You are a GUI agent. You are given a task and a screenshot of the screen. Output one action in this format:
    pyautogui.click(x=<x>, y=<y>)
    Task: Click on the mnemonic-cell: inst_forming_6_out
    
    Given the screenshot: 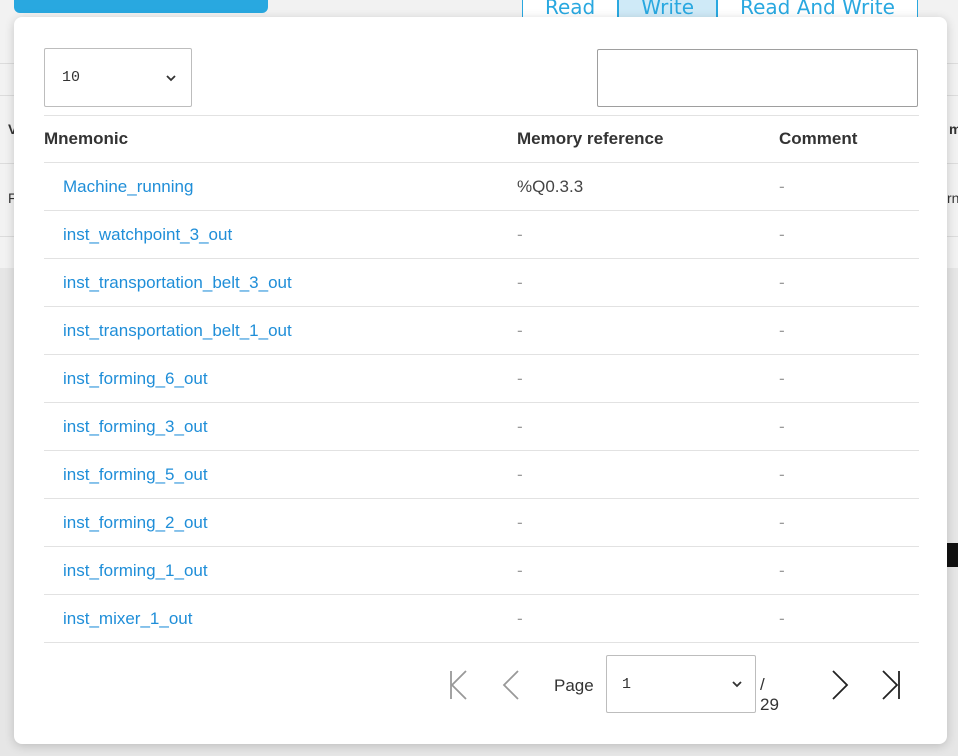 What is the action you would take?
    pyautogui.click(x=279, y=378)
    